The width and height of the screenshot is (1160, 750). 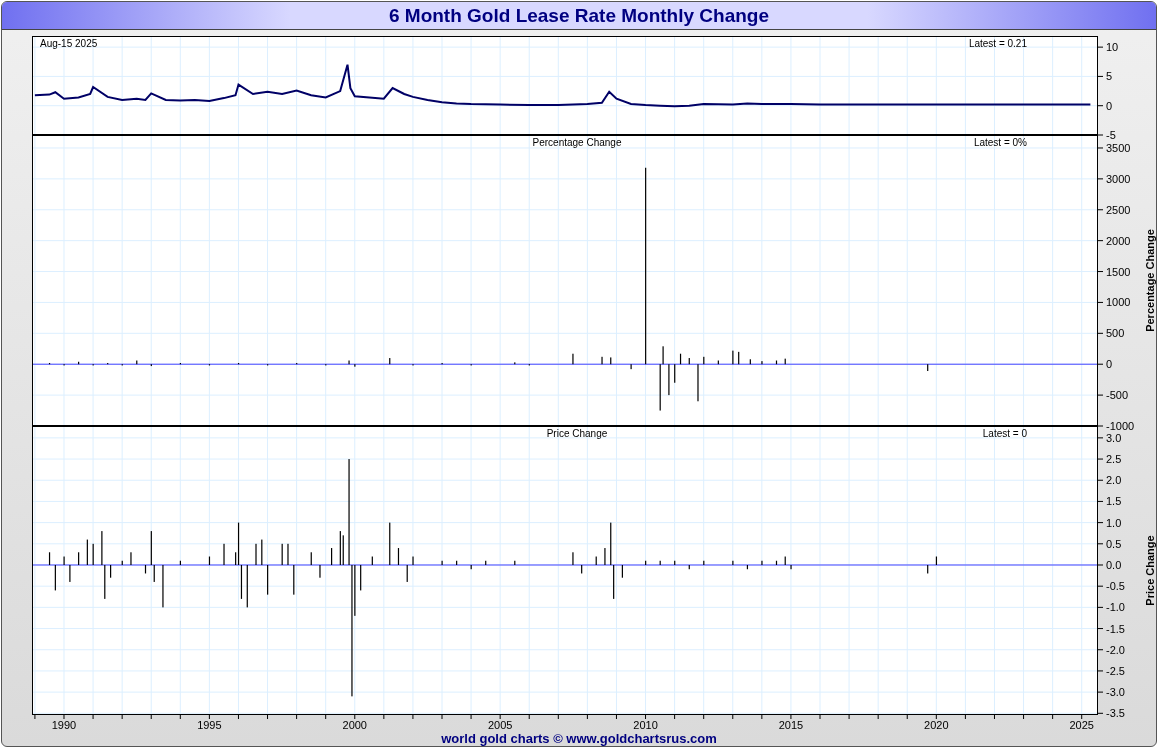 I want to click on y-axis-label: -1000, so click(x=1120, y=426).